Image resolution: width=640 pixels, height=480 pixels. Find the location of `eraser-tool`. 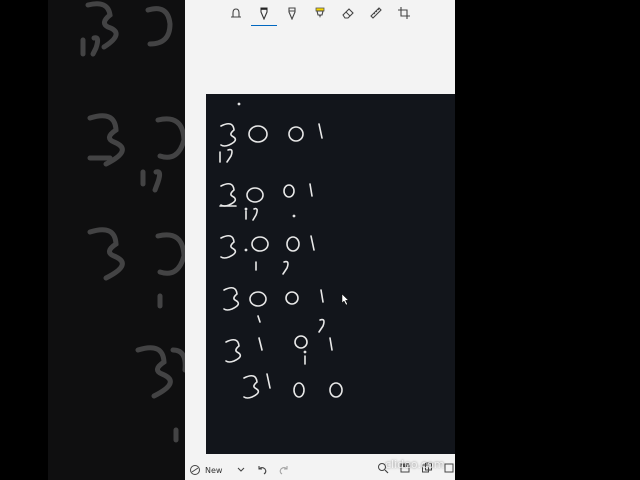

eraser-tool is located at coordinates (348, 13).